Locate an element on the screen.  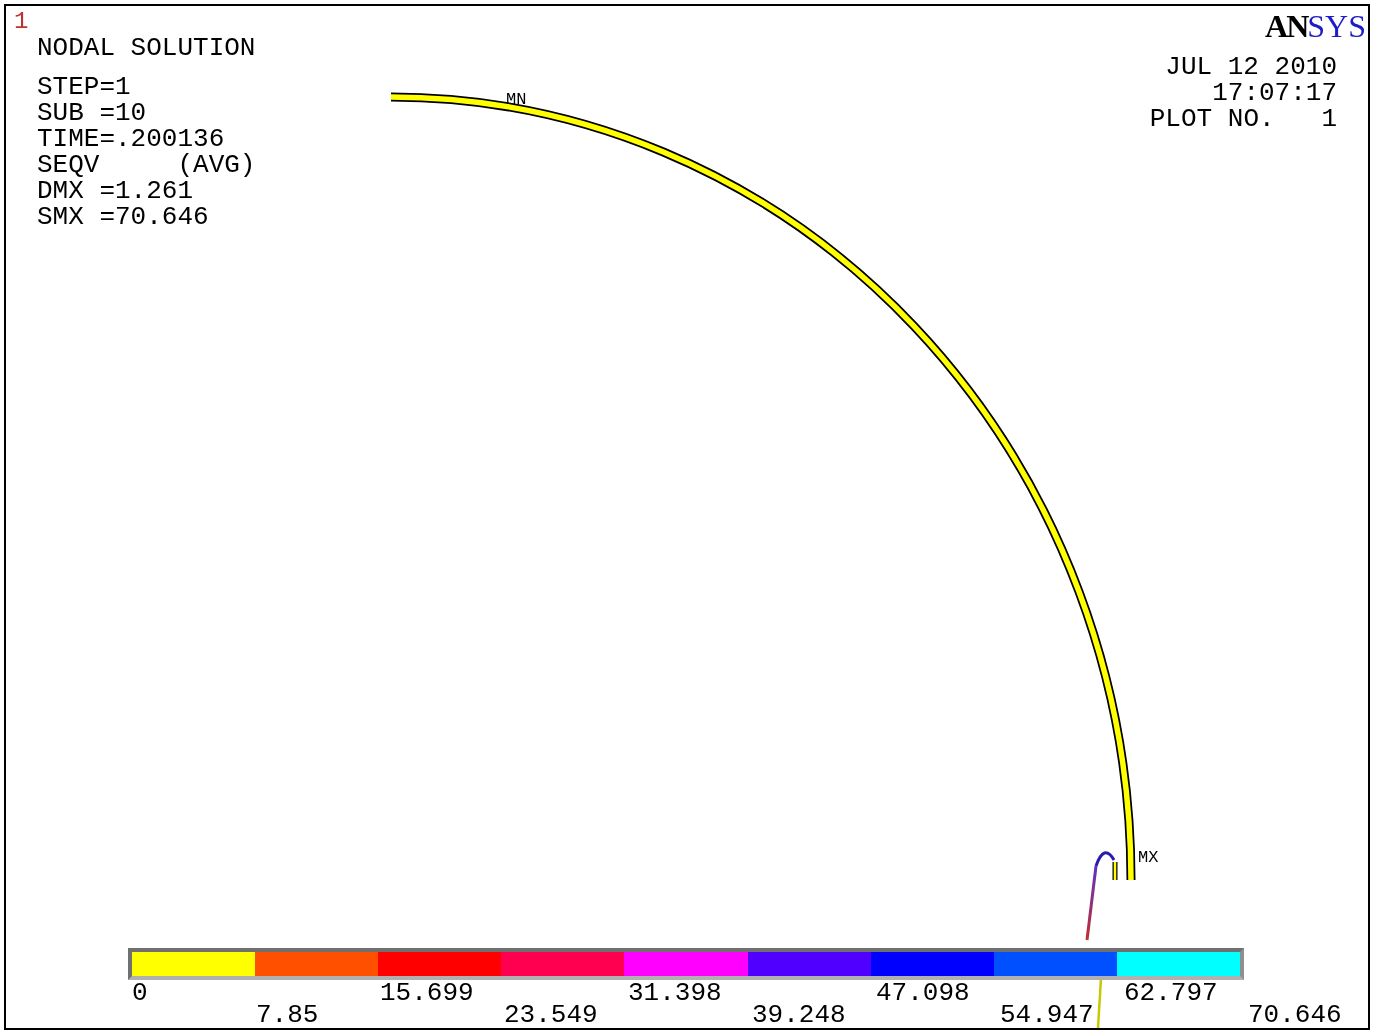
max-marker-label: MX is located at coordinates (1148, 857).